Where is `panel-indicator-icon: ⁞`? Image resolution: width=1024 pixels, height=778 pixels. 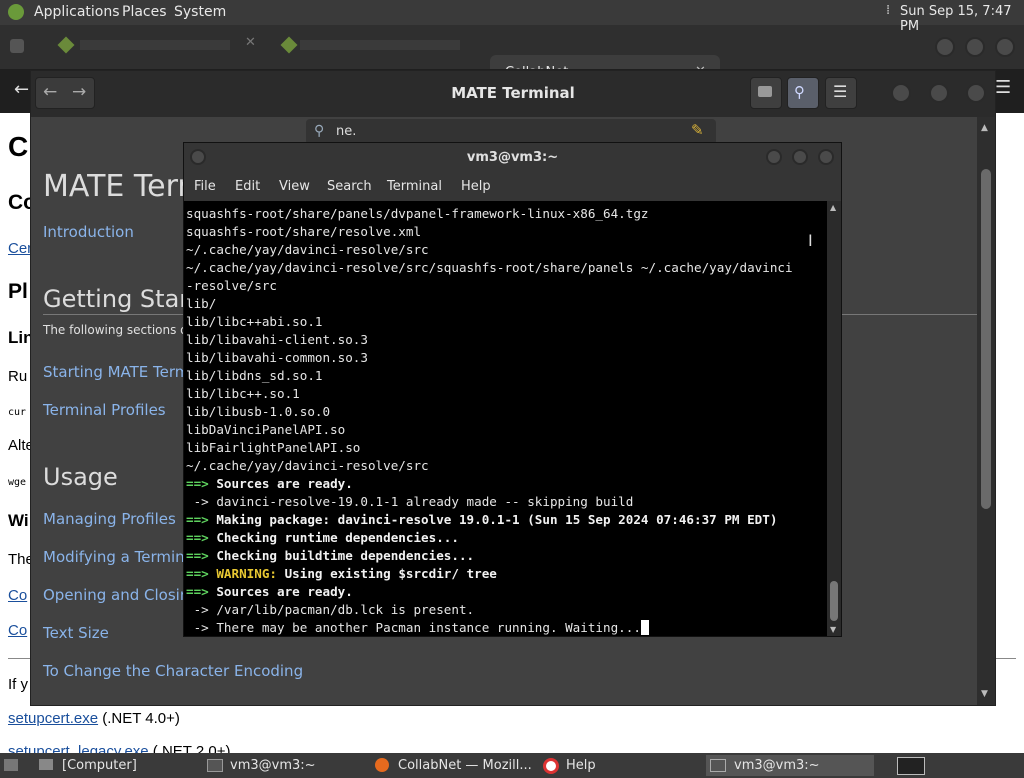 panel-indicator-icon: ⁞ is located at coordinates (888, 10).